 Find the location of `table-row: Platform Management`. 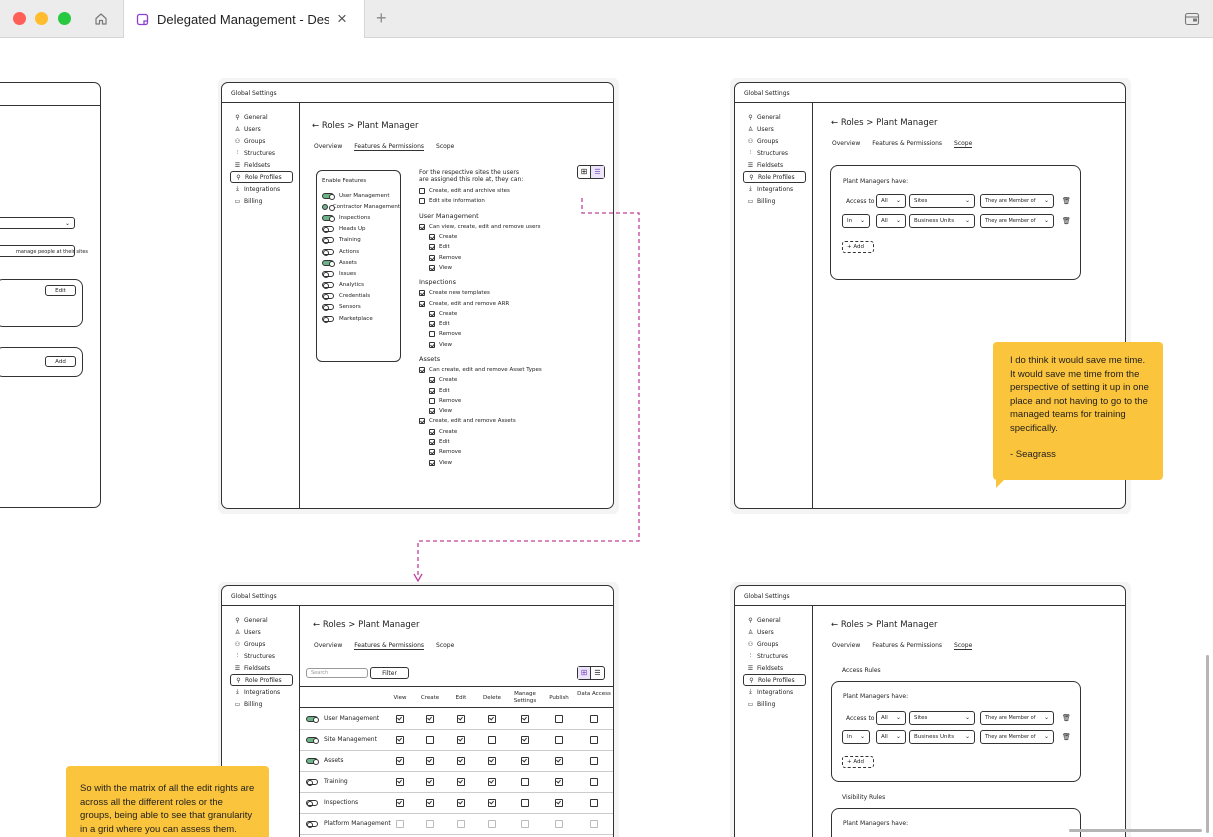

table-row: Platform Management is located at coordinates (456, 824).